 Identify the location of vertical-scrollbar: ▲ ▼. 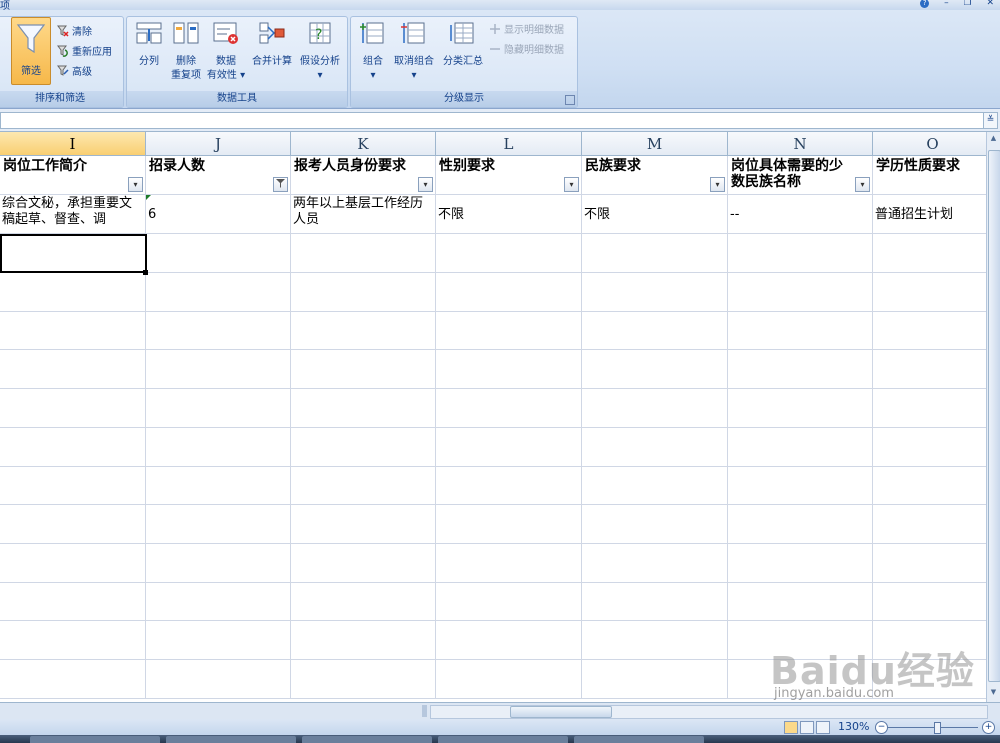
(993, 417).